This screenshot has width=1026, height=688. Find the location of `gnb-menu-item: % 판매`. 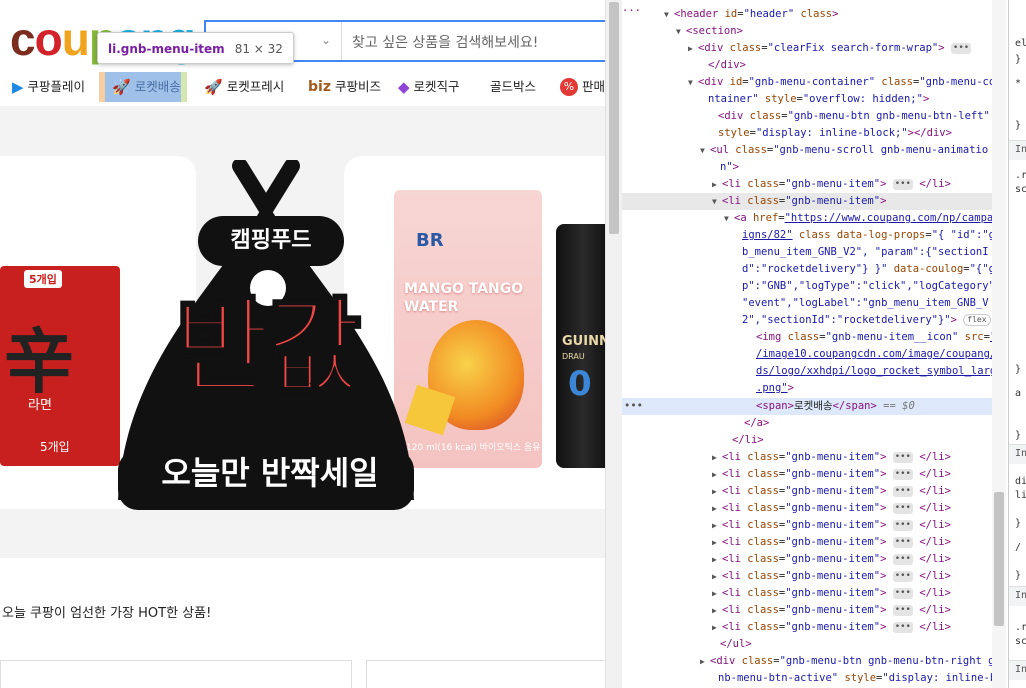

gnb-menu-item: % 판매 is located at coordinates (582, 87).